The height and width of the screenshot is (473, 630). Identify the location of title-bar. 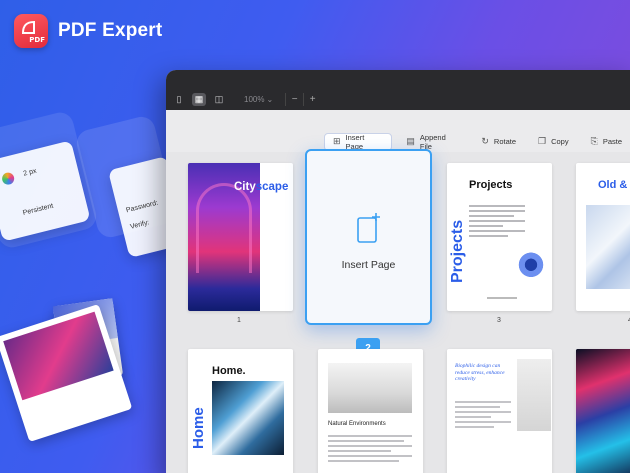
(398, 79).